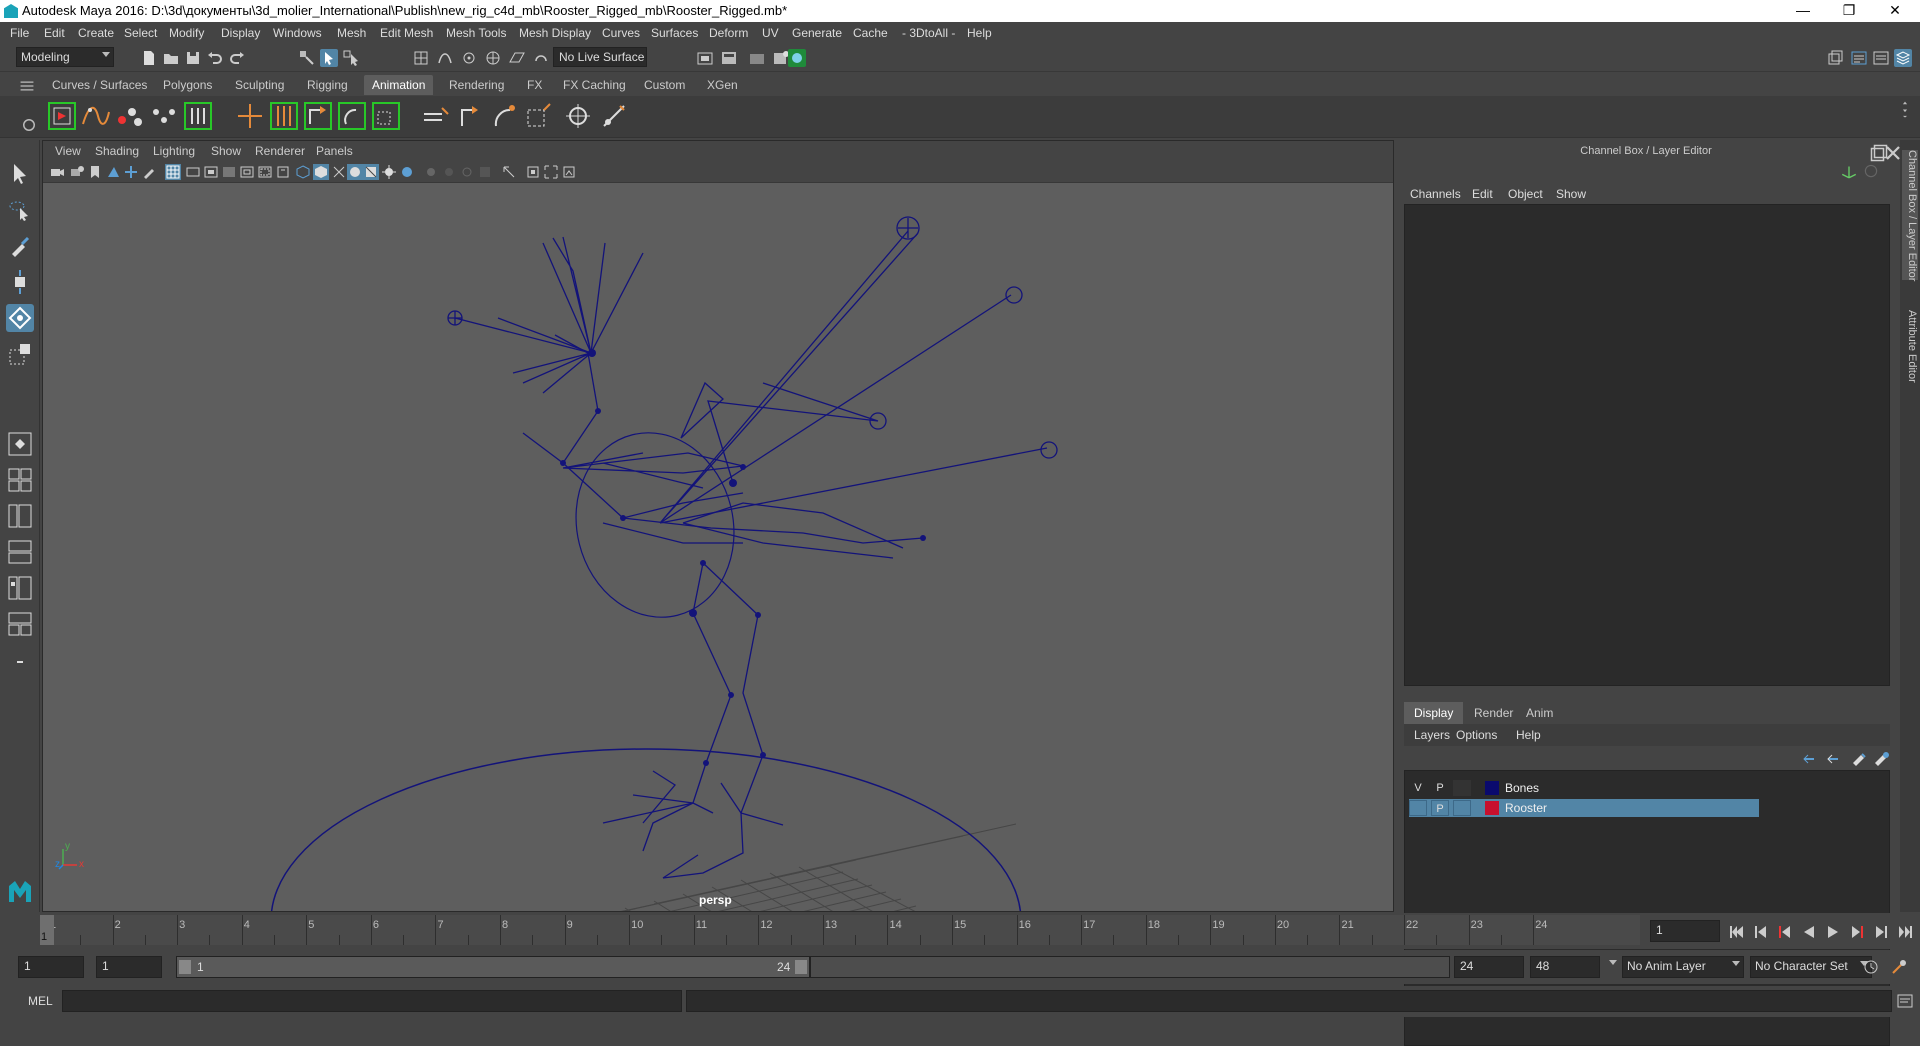  I want to click on image-plane-icon, so click(113, 172).